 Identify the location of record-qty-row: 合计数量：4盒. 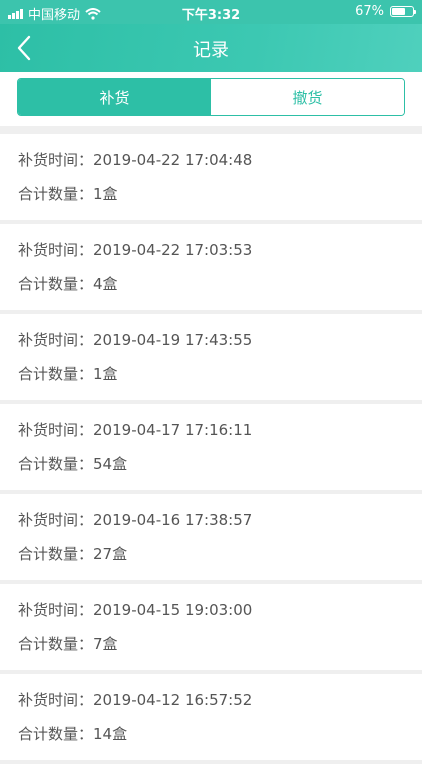
(220, 277).